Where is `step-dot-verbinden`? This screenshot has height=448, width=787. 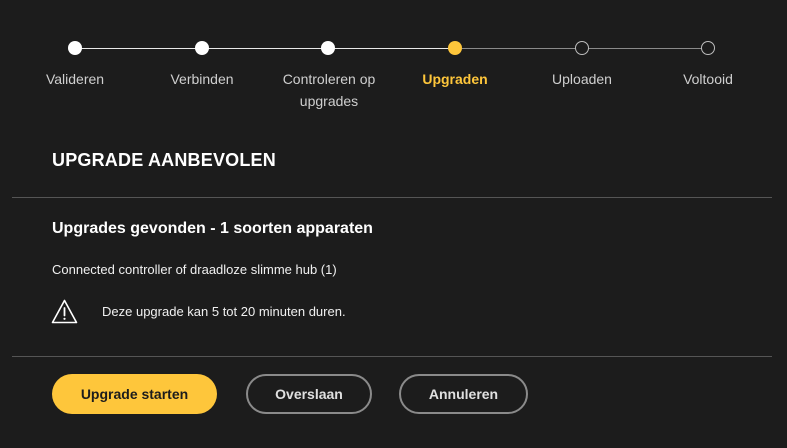
step-dot-verbinden is located at coordinates (202, 48).